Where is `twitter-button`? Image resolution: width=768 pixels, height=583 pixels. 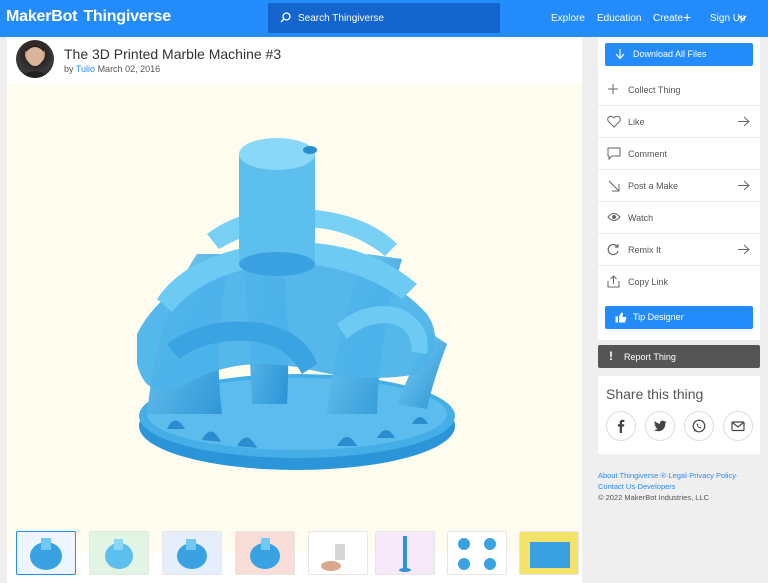 twitter-button is located at coordinates (660, 426).